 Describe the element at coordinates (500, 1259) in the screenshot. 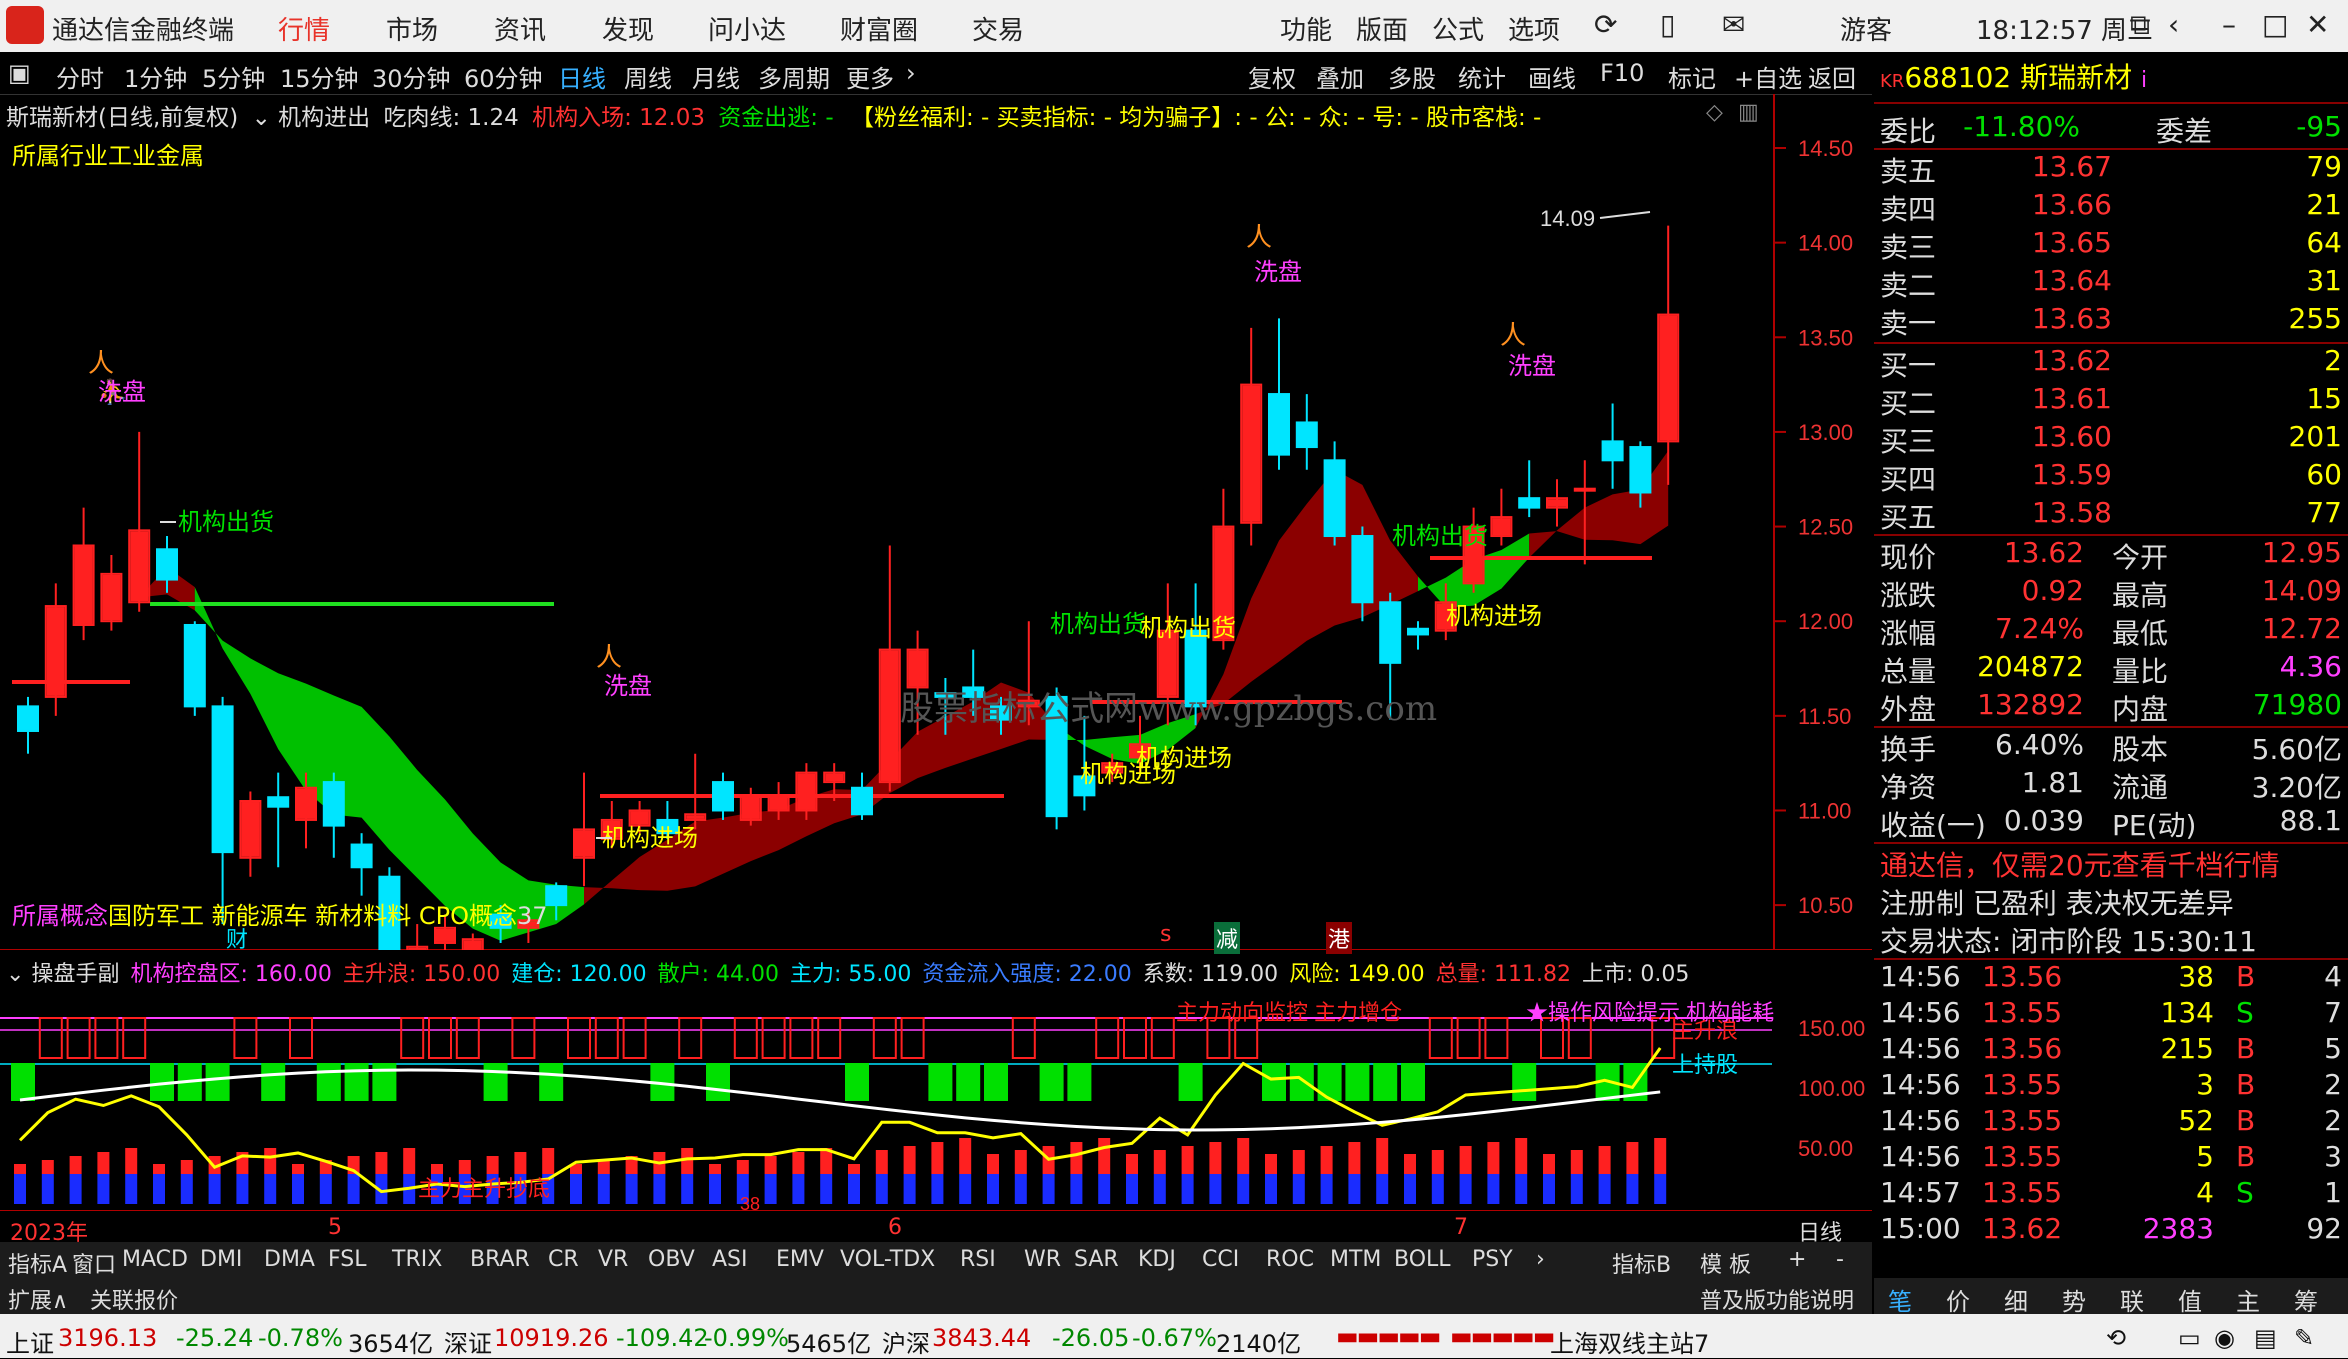

I see `indicator-tab-brar: BRAR` at that location.